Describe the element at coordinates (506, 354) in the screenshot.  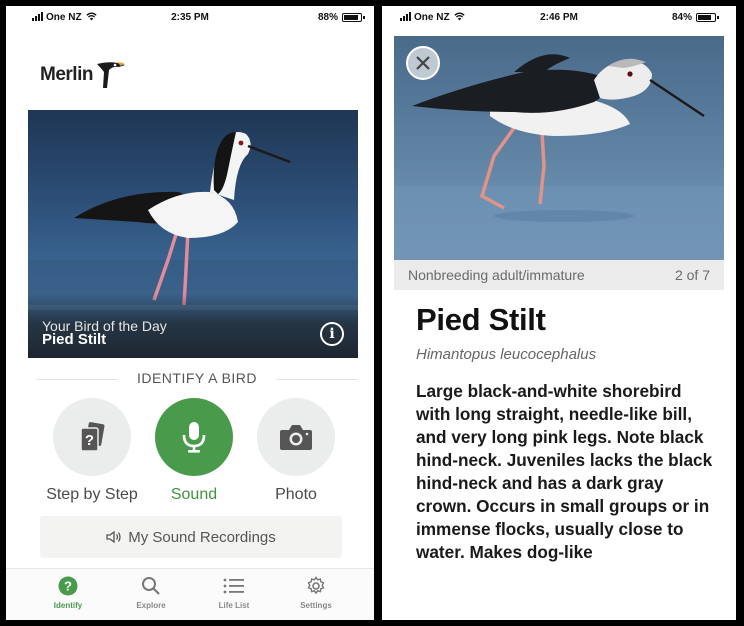
I see `species-scientific-name: Himantopus leucocephalus` at that location.